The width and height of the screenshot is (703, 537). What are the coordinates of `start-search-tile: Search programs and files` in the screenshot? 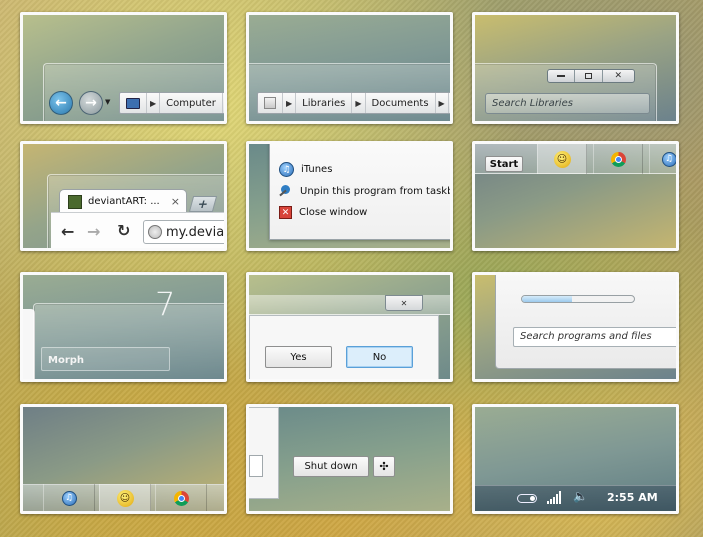 It's located at (575, 327).